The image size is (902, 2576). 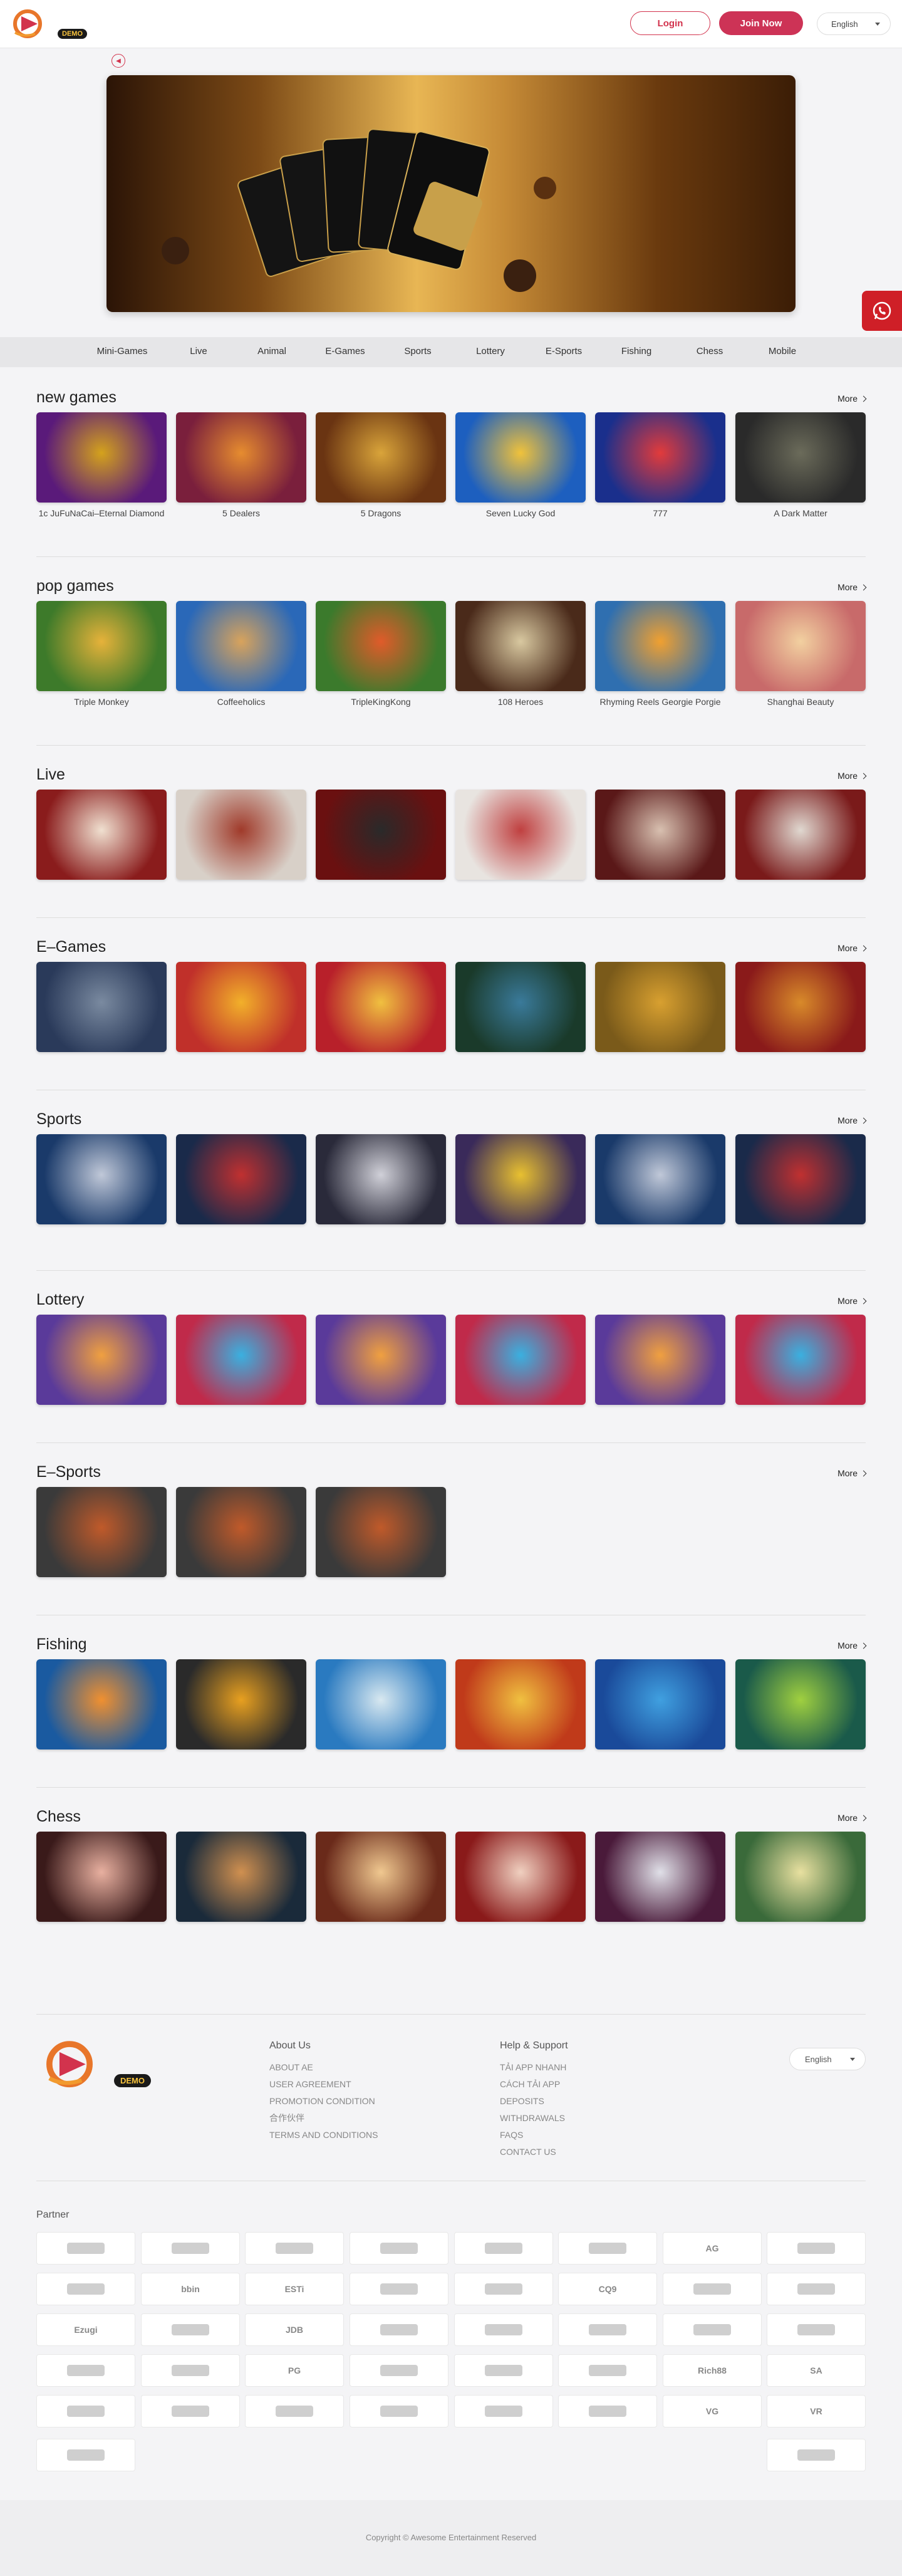 What do you see at coordinates (534, 2084) in the screenshot?
I see `footer-link-how-to-app: CÁCH TẢI APP` at bounding box center [534, 2084].